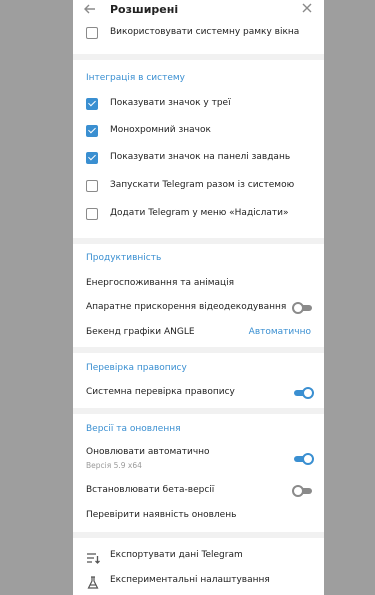 This screenshot has width=375, height=595. What do you see at coordinates (280, 332) in the screenshot?
I see `angle-backend-value: Автоматично` at bounding box center [280, 332].